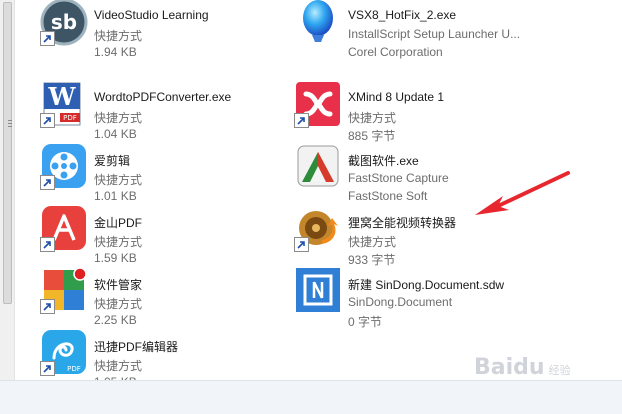  I want to click on file-item-videostudio-learning: sb VideoStudio Learning 快捷方式 1.94 KB, so click(140, 29).